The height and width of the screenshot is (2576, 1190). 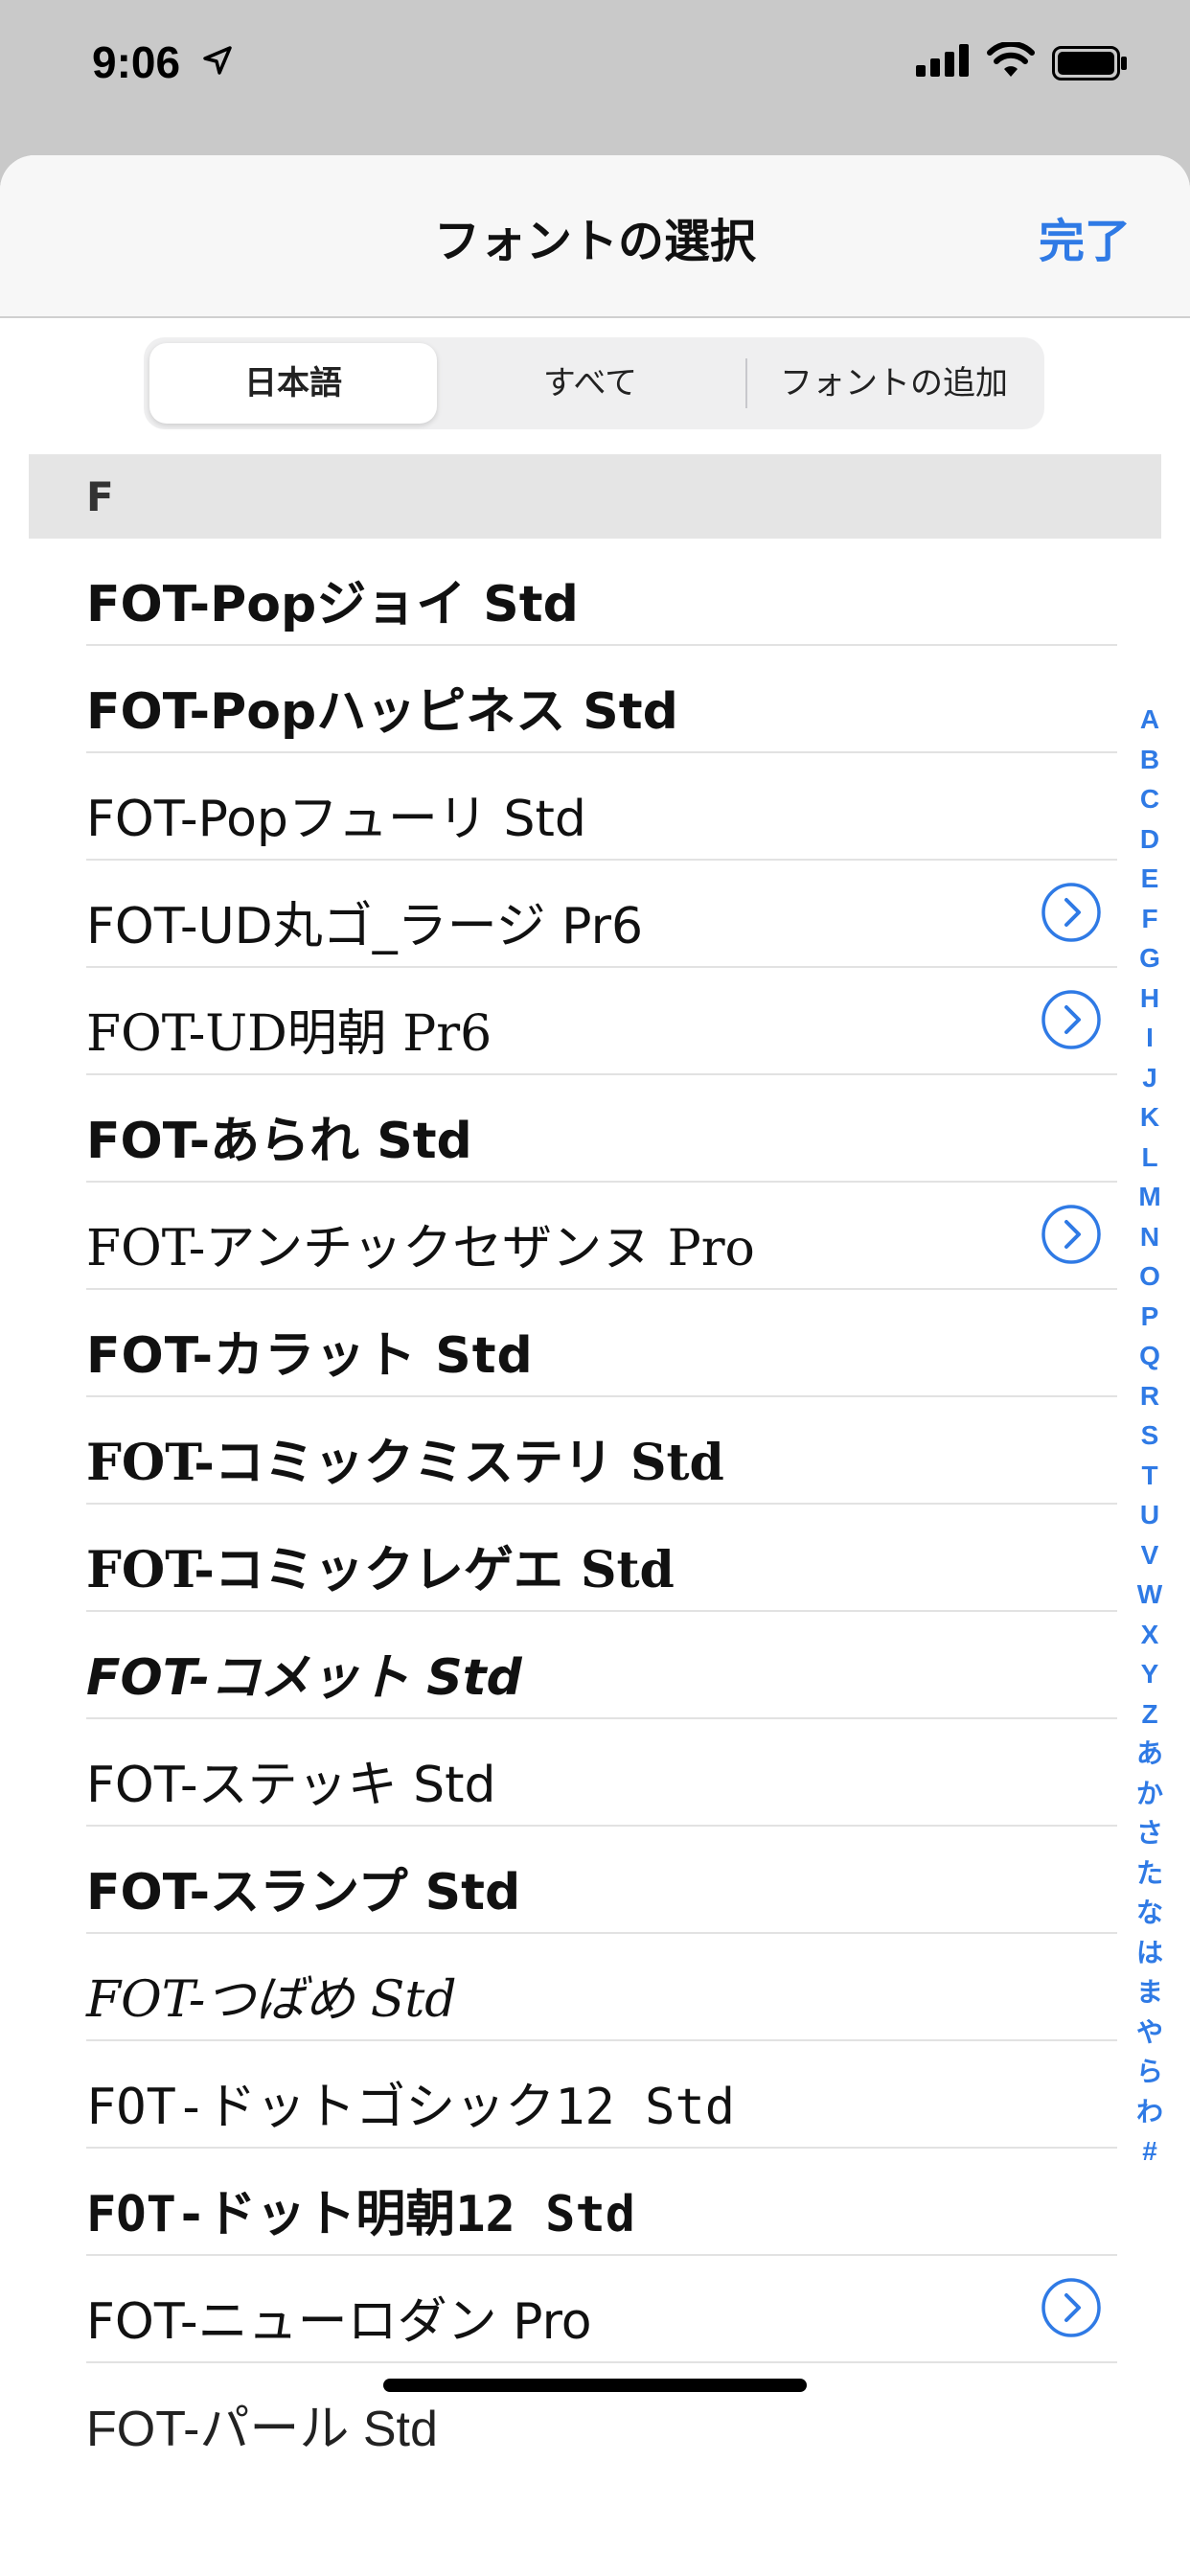 I want to click on index-letter: P, so click(x=1150, y=1317).